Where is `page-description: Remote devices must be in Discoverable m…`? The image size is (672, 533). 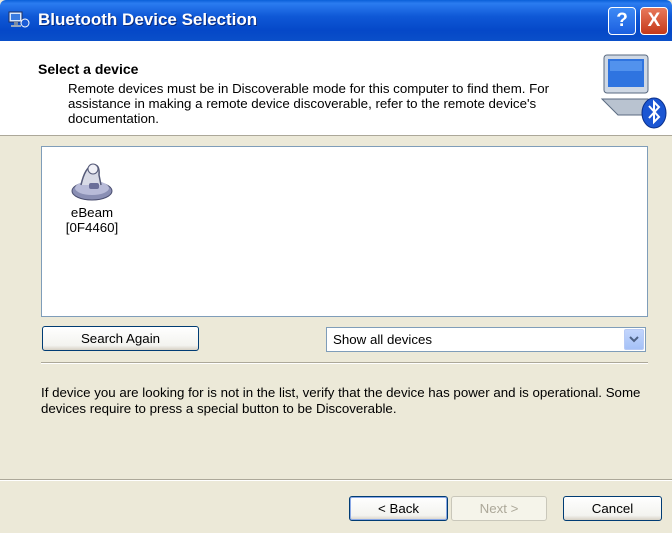
page-description: Remote devices must be in Discoverable m… is located at coordinates (309, 103).